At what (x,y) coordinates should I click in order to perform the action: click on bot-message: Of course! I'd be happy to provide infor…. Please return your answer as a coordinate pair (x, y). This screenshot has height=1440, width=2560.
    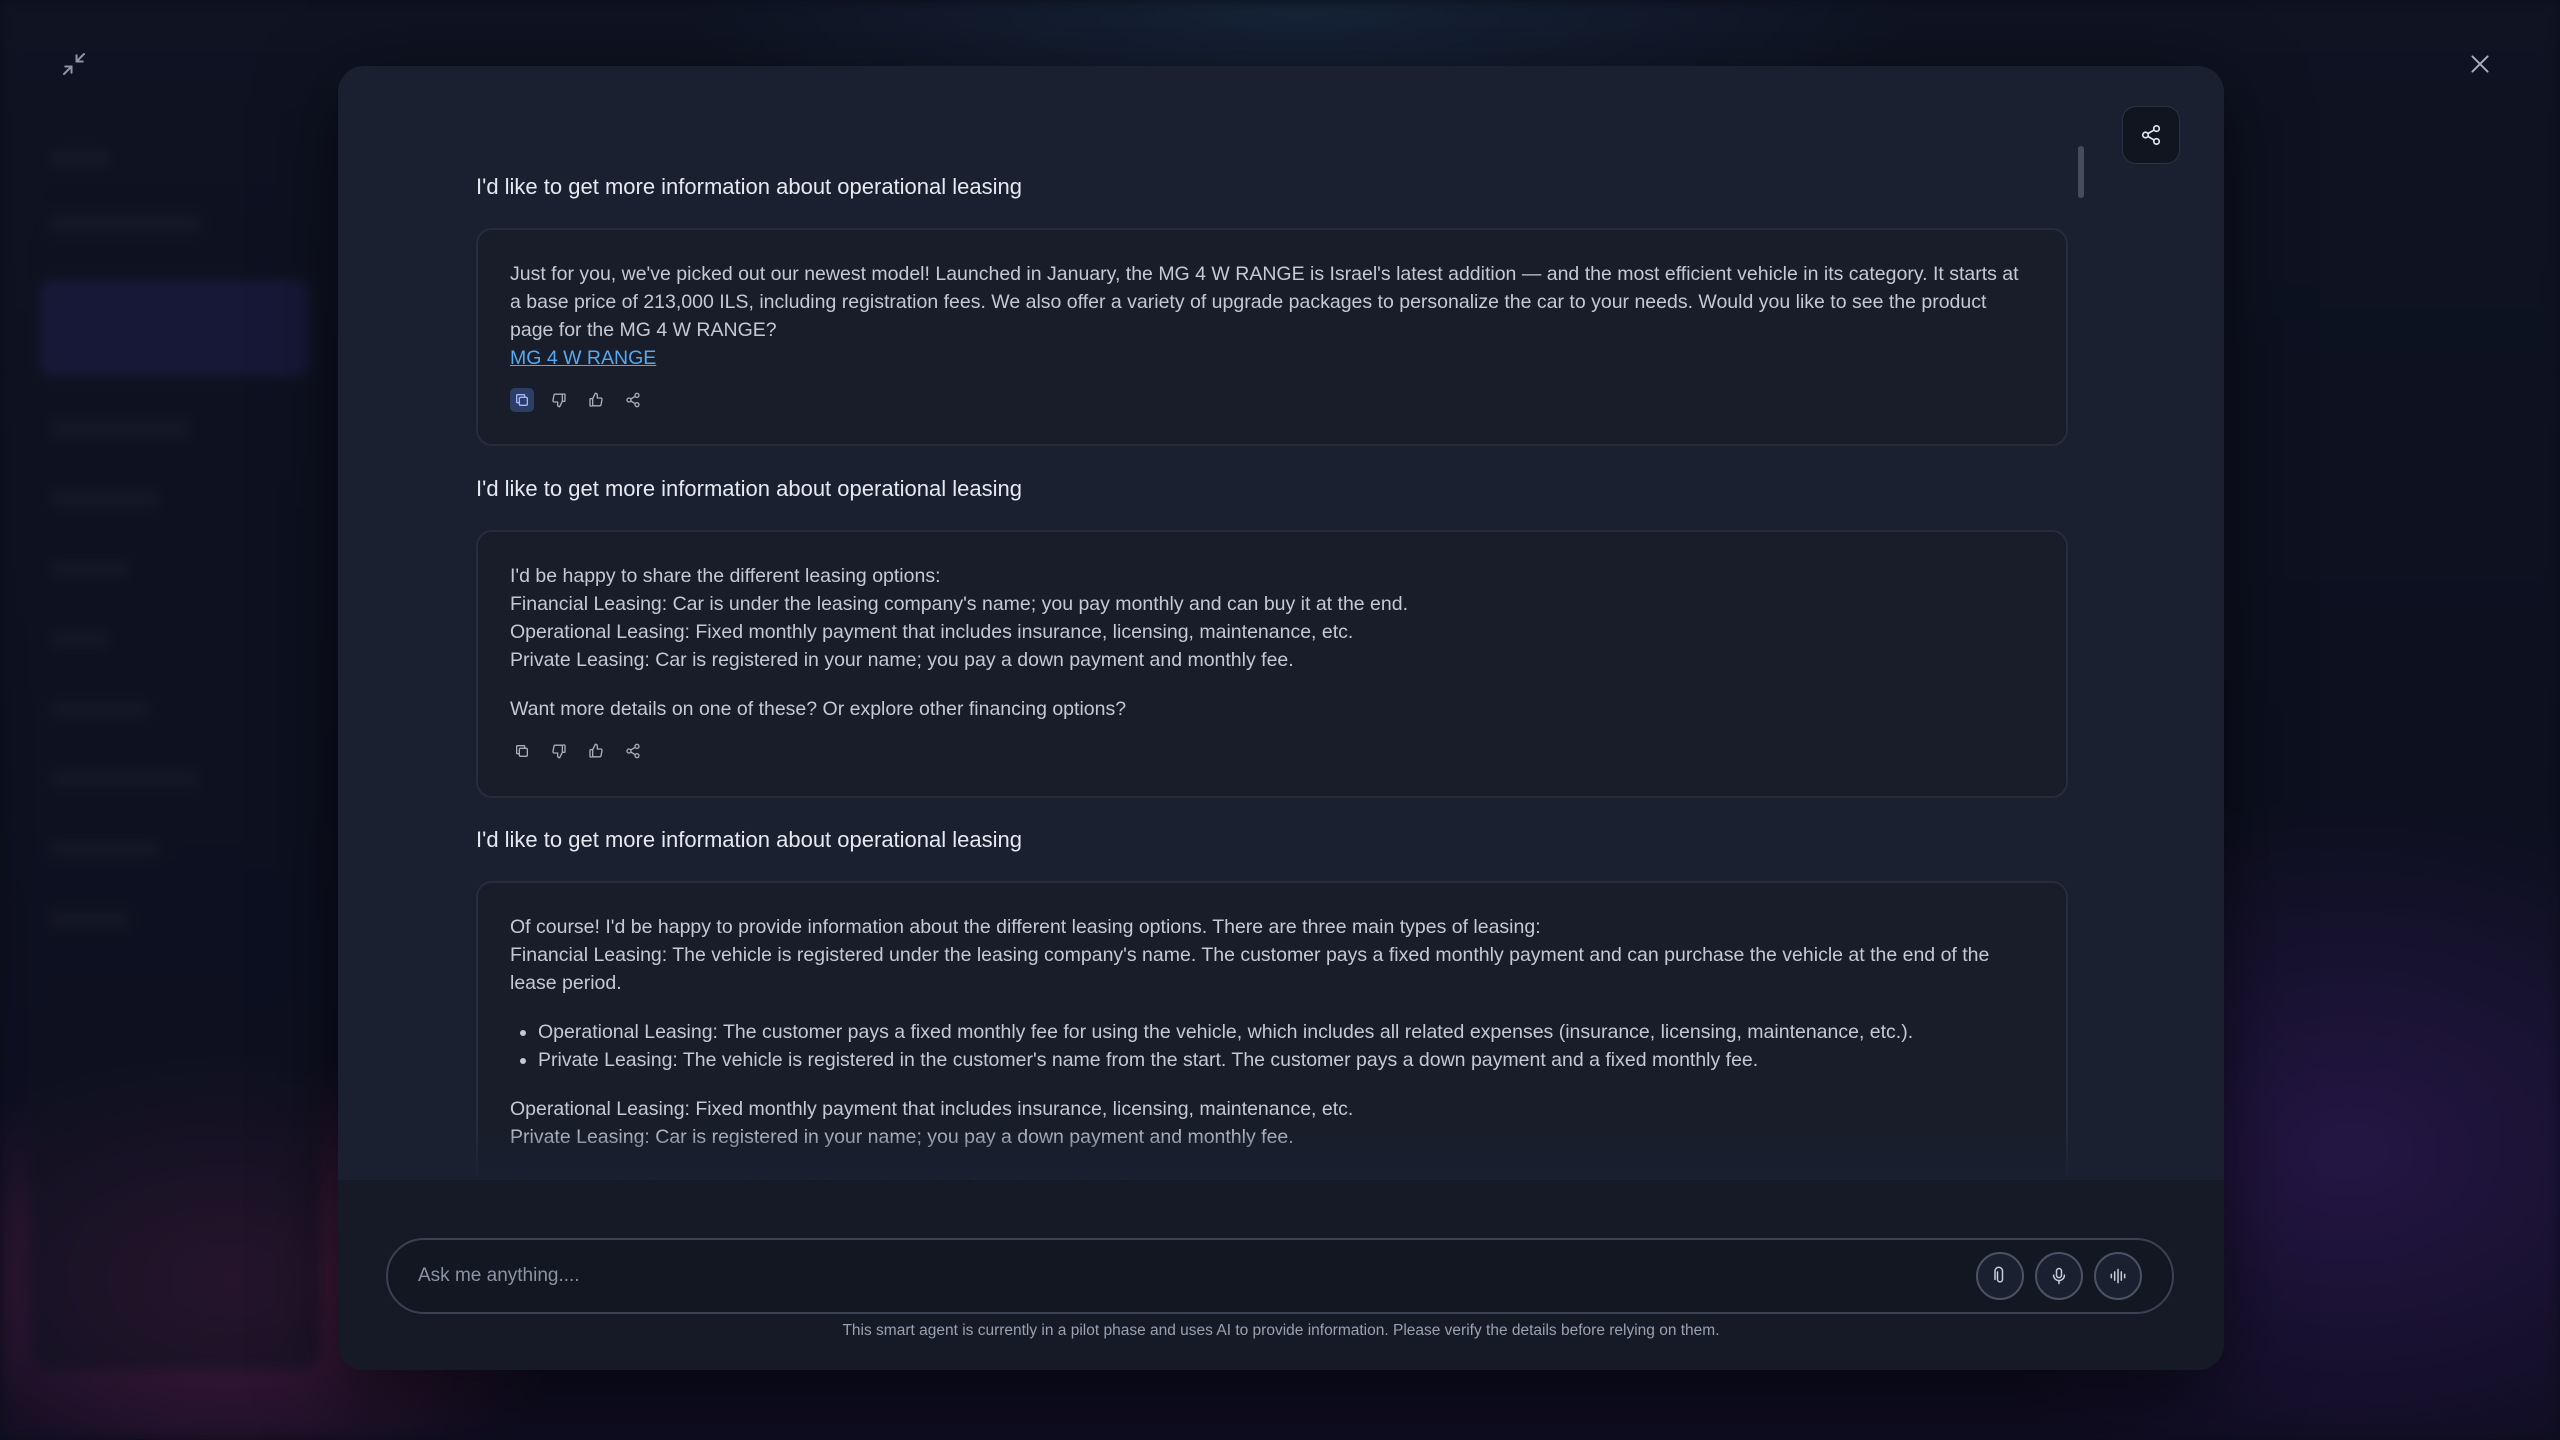
    Looking at the image, I should click on (1272, 1030).